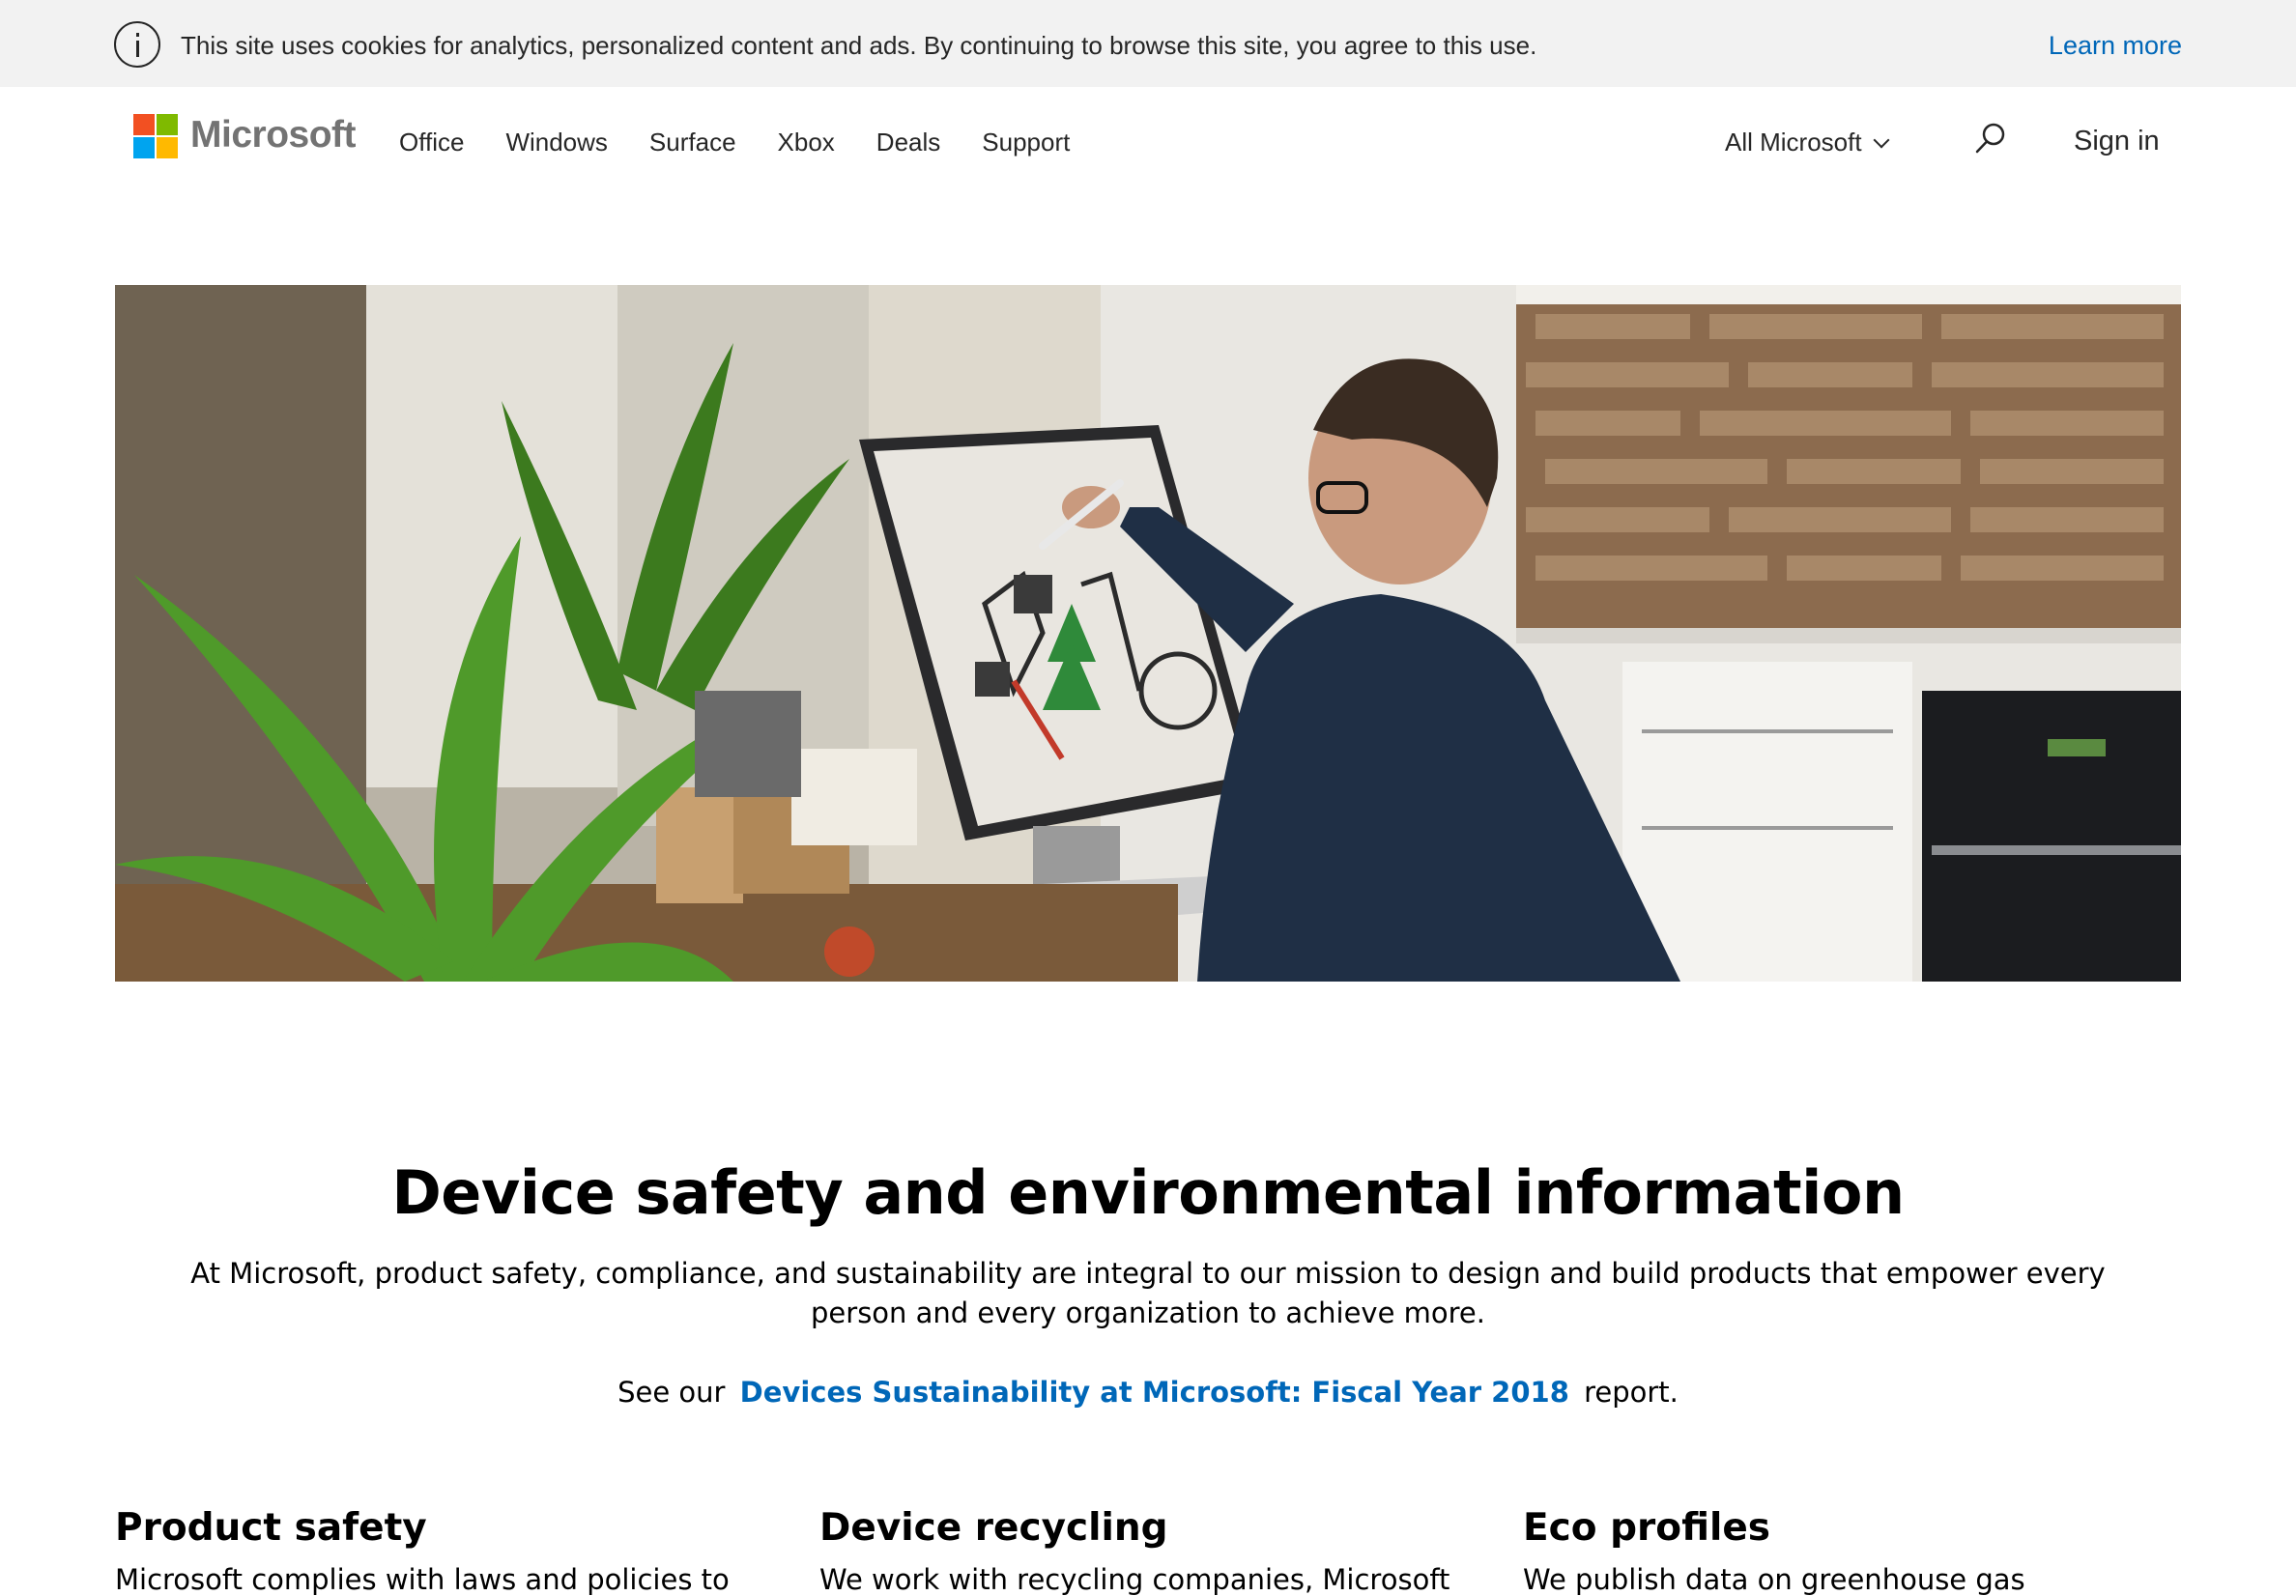  I want to click on nav-xbox: Xbox, so click(806, 142).